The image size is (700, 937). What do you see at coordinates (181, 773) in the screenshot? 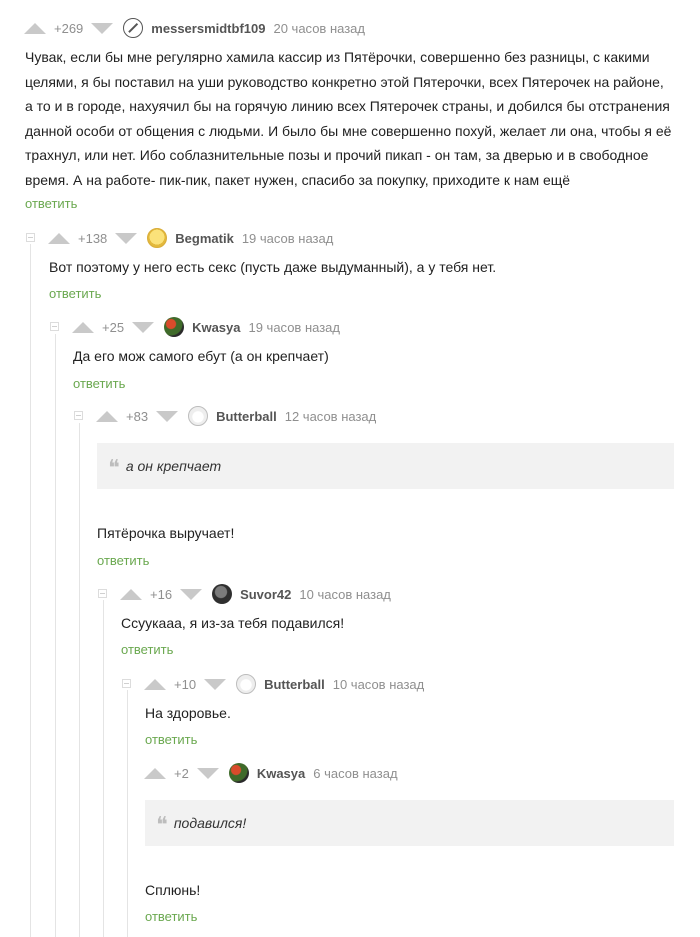
I see `comment-score: +2` at bounding box center [181, 773].